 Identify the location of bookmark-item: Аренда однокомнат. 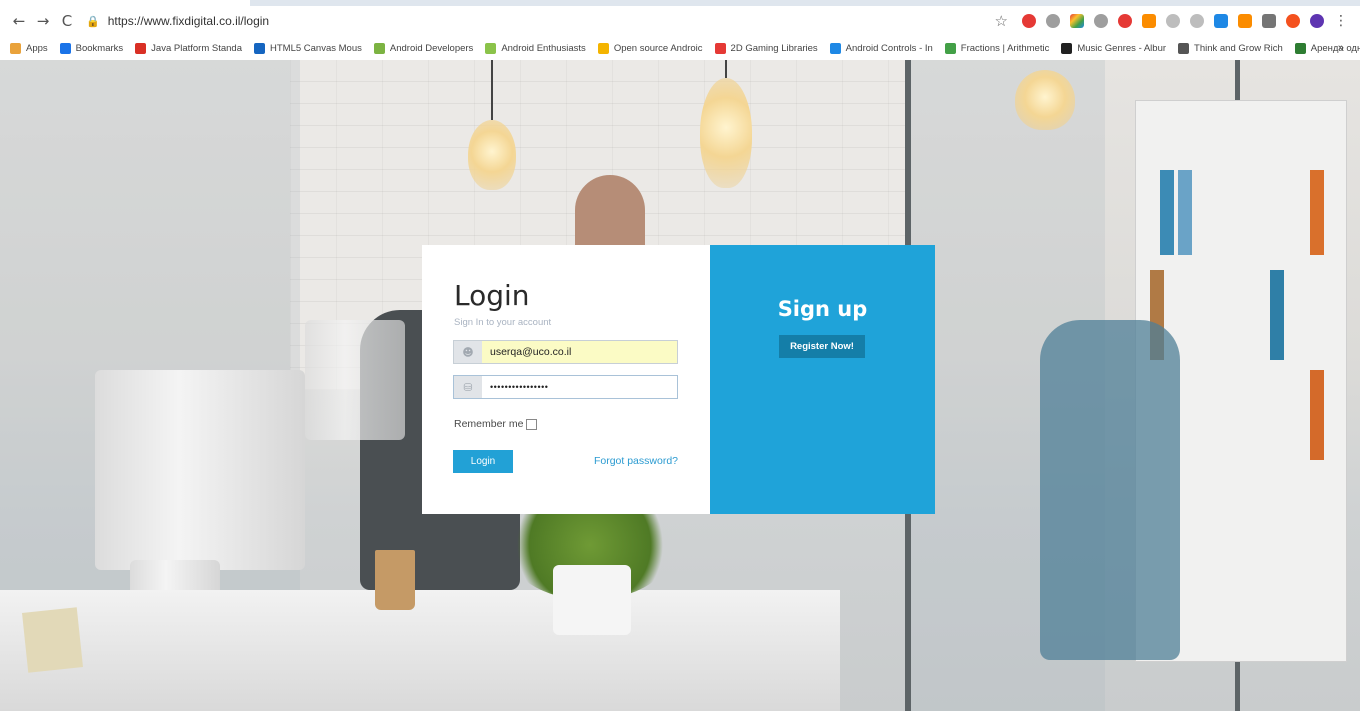
(1327, 48).